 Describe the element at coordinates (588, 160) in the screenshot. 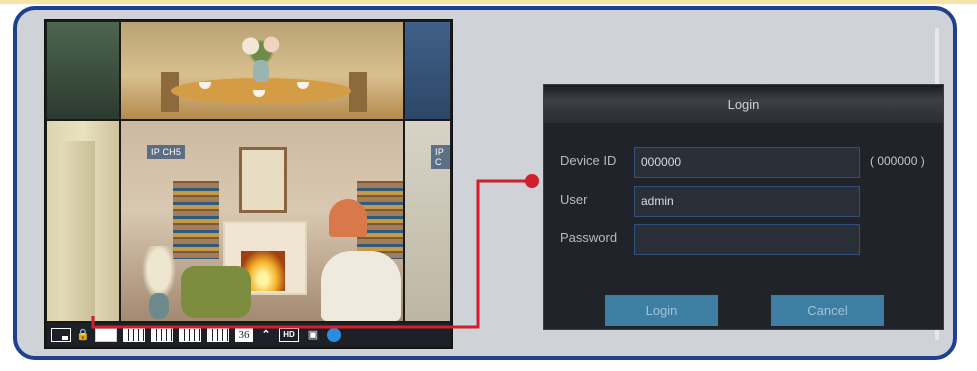

I see `device-id-label: Device ID` at that location.